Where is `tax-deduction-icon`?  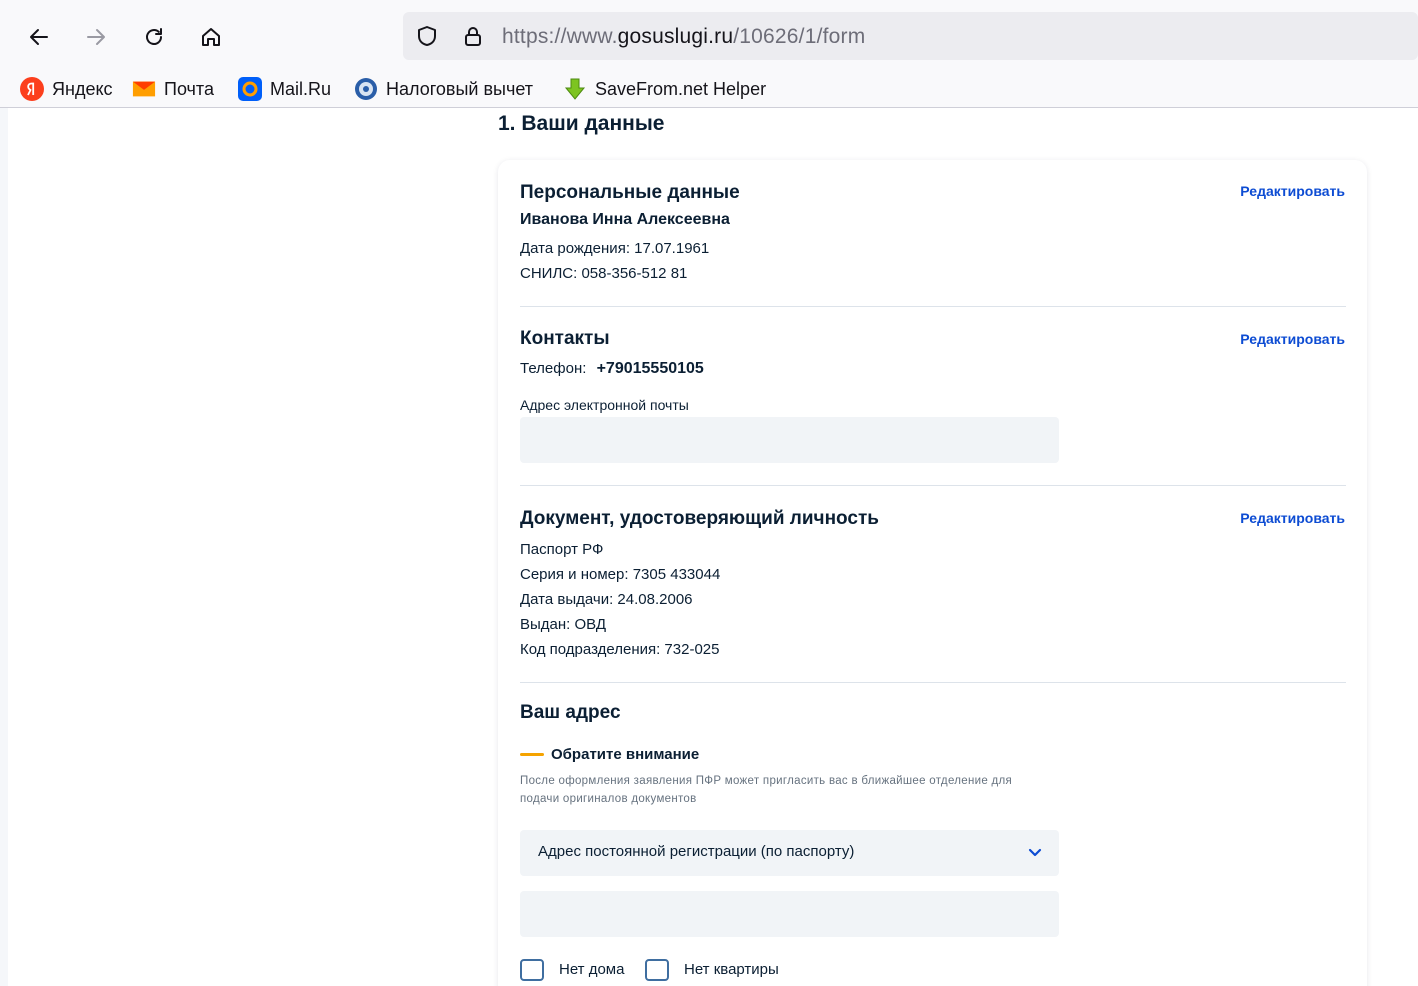
tax-deduction-icon is located at coordinates (366, 89).